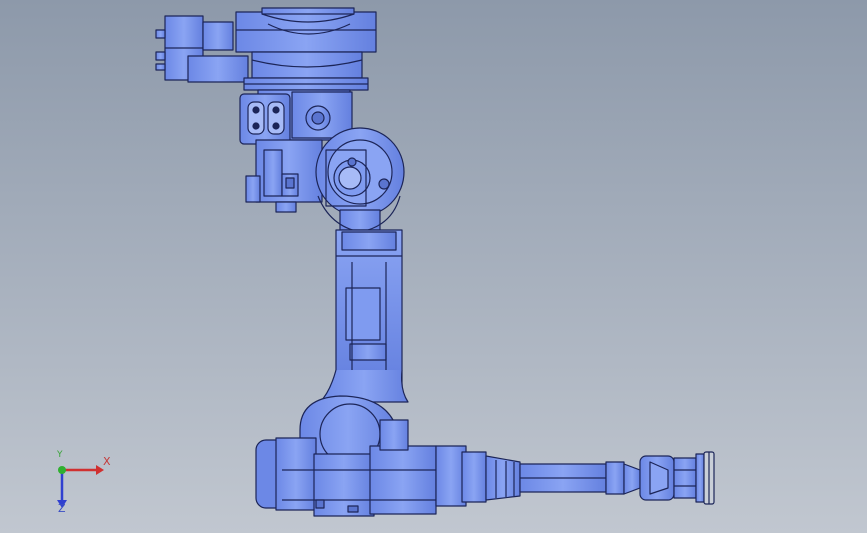  Describe the element at coordinates (346, 456) in the screenshot. I see `robot-elbow` at that location.